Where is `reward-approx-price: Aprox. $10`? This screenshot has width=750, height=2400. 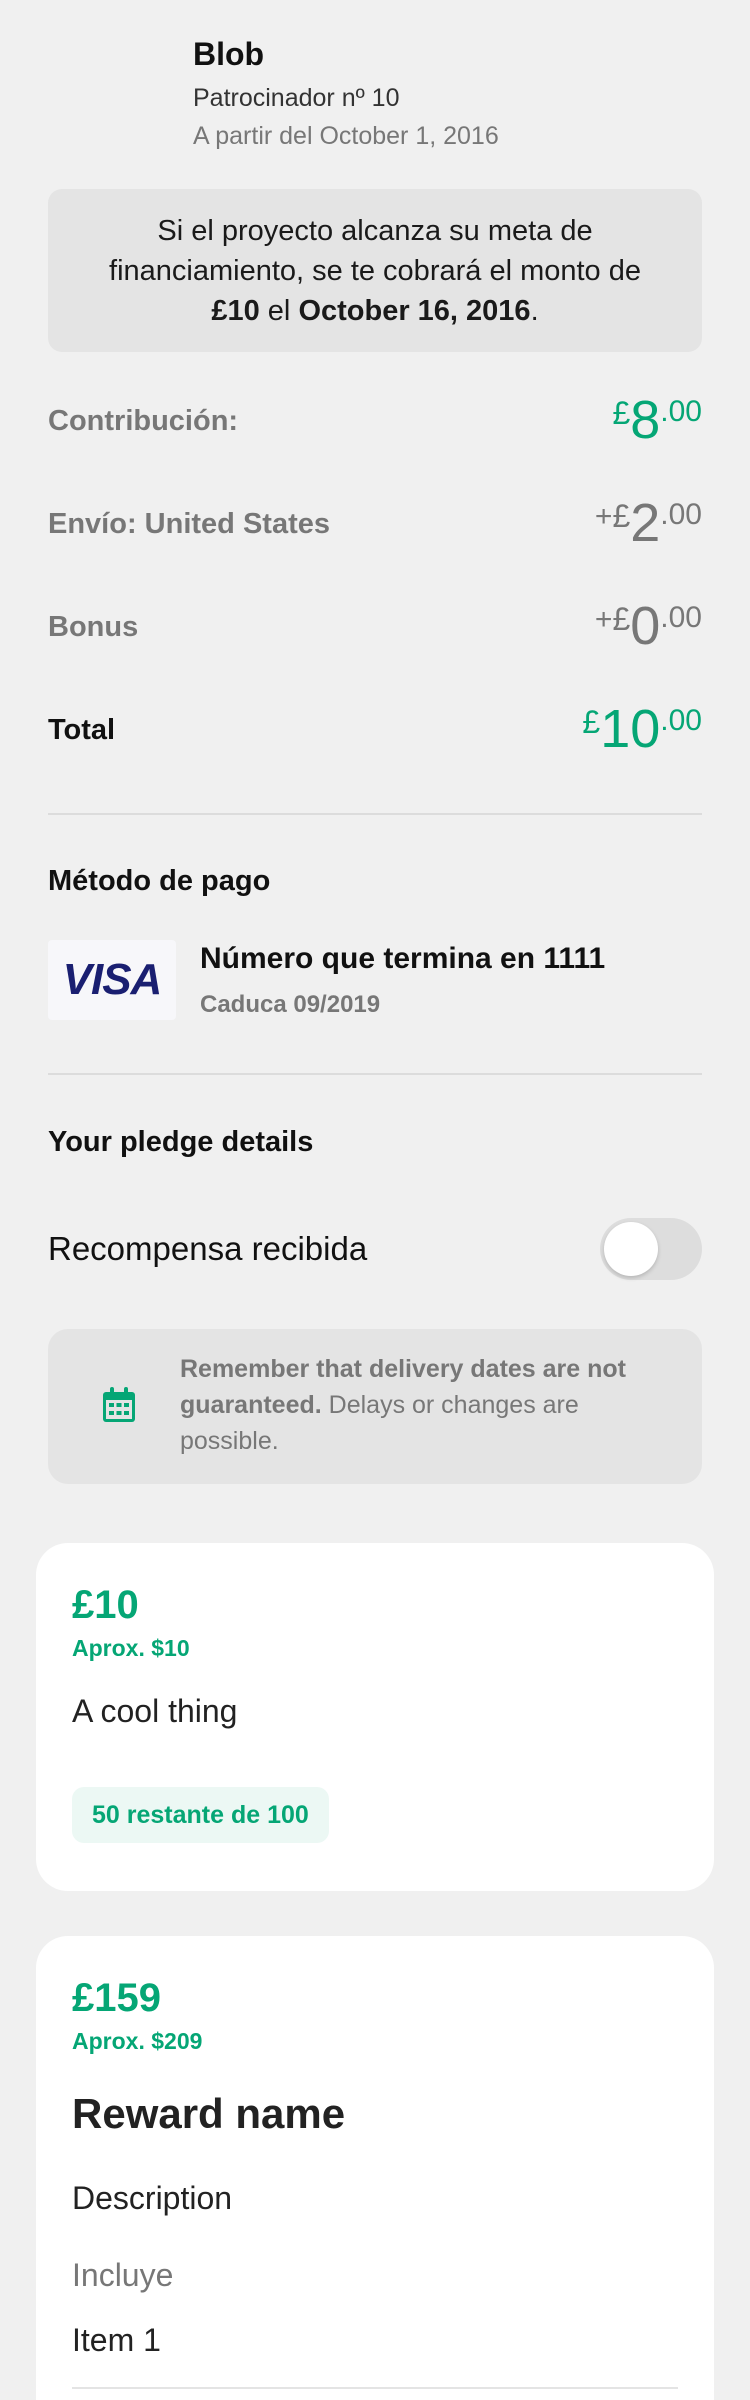 reward-approx-price: Aprox. $10 is located at coordinates (131, 1648).